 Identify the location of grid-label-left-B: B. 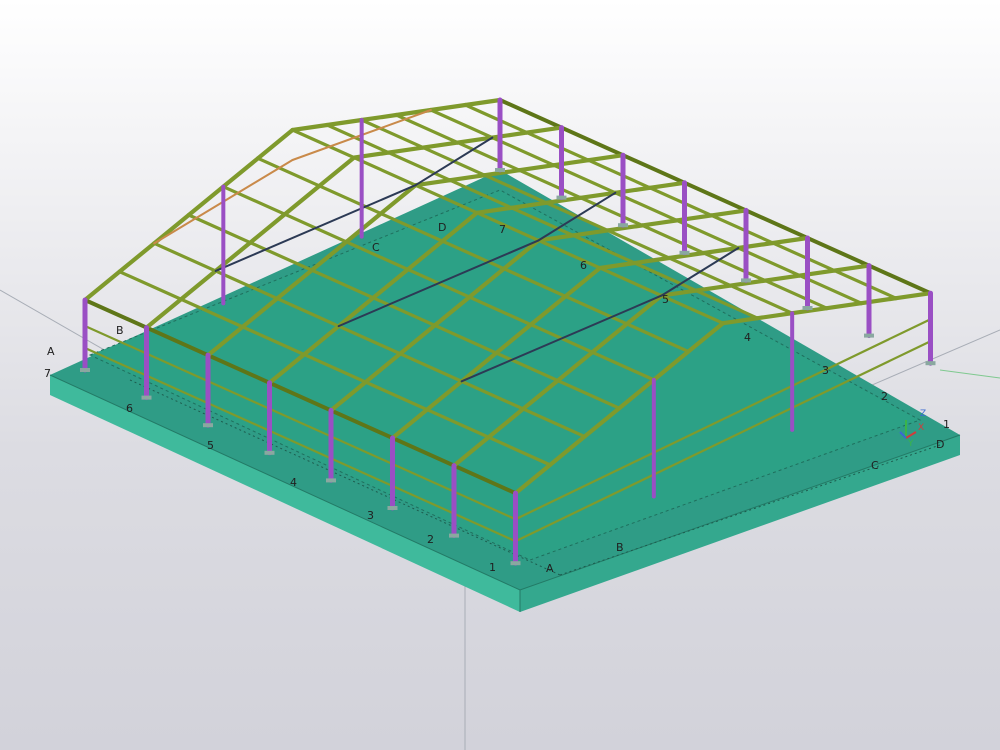
(120, 330).